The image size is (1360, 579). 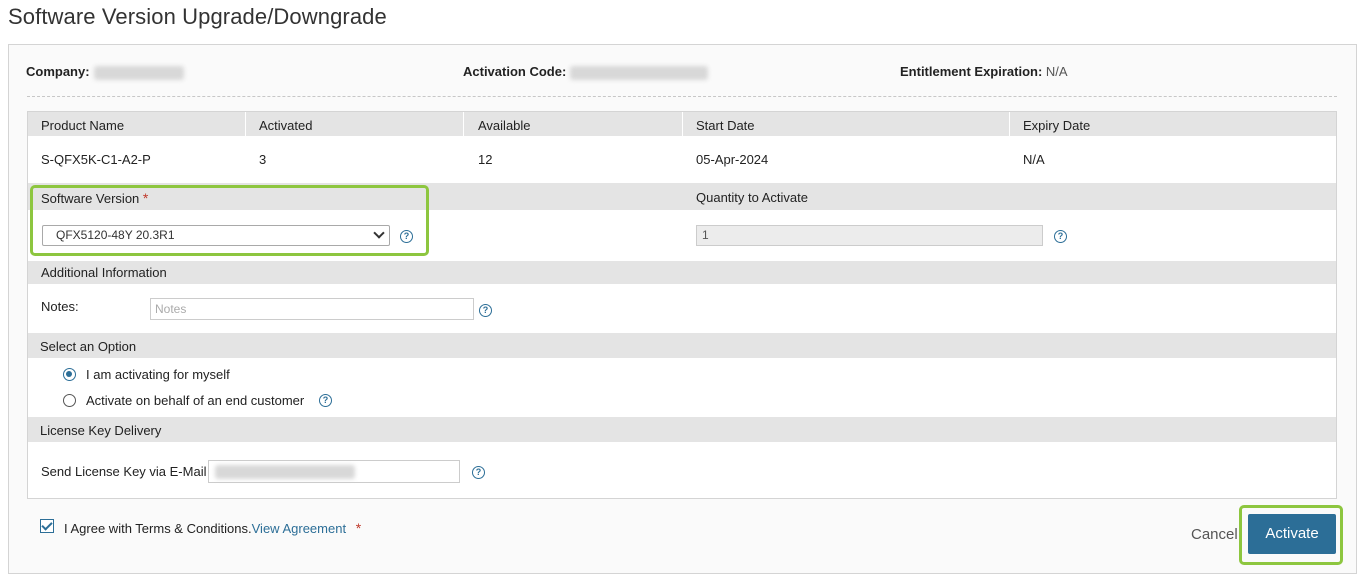 What do you see at coordinates (60, 306) in the screenshot?
I see `notes-label: Notes:` at bounding box center [60, 306].